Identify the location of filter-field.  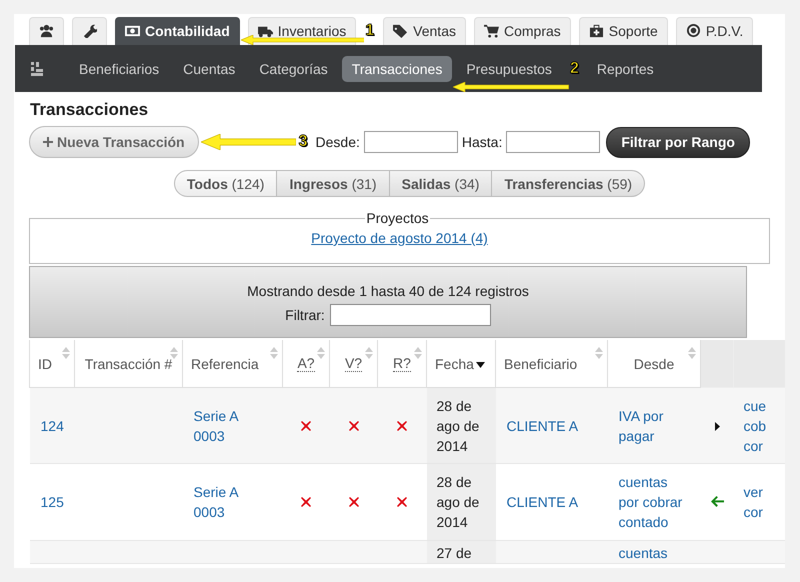
(410, 315).